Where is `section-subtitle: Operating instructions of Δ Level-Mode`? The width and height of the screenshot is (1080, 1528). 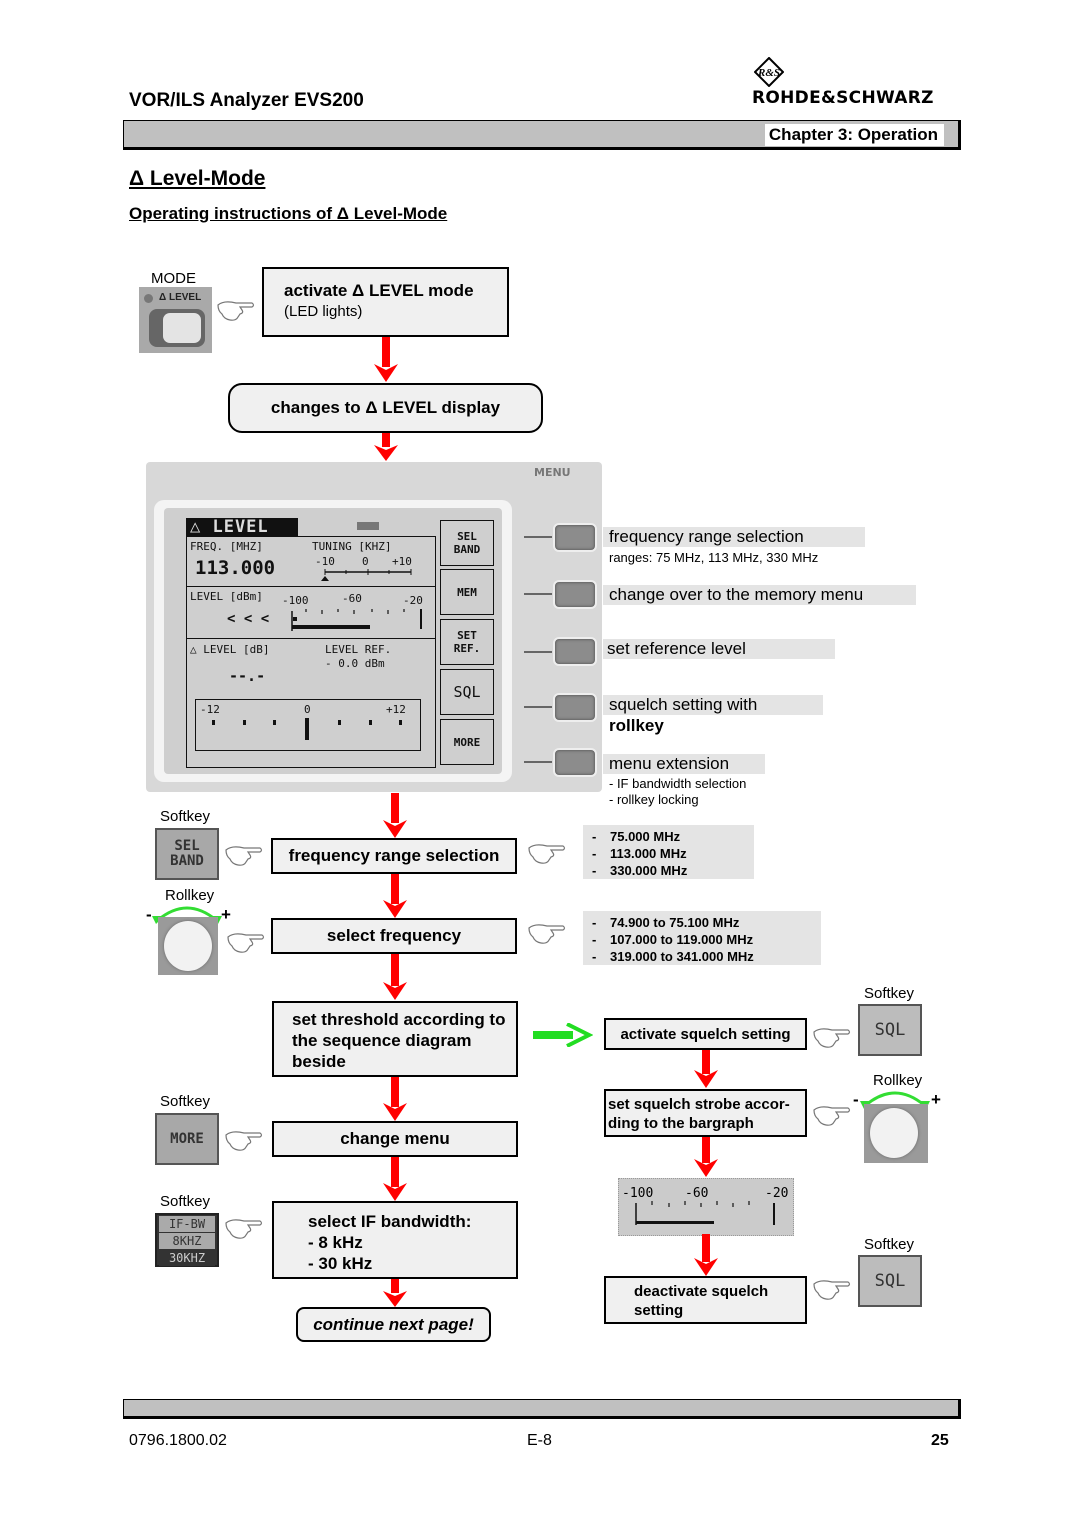
section-subtitle: Operating instructions of Δ Level-Mode is located at coordinates (288, 213).